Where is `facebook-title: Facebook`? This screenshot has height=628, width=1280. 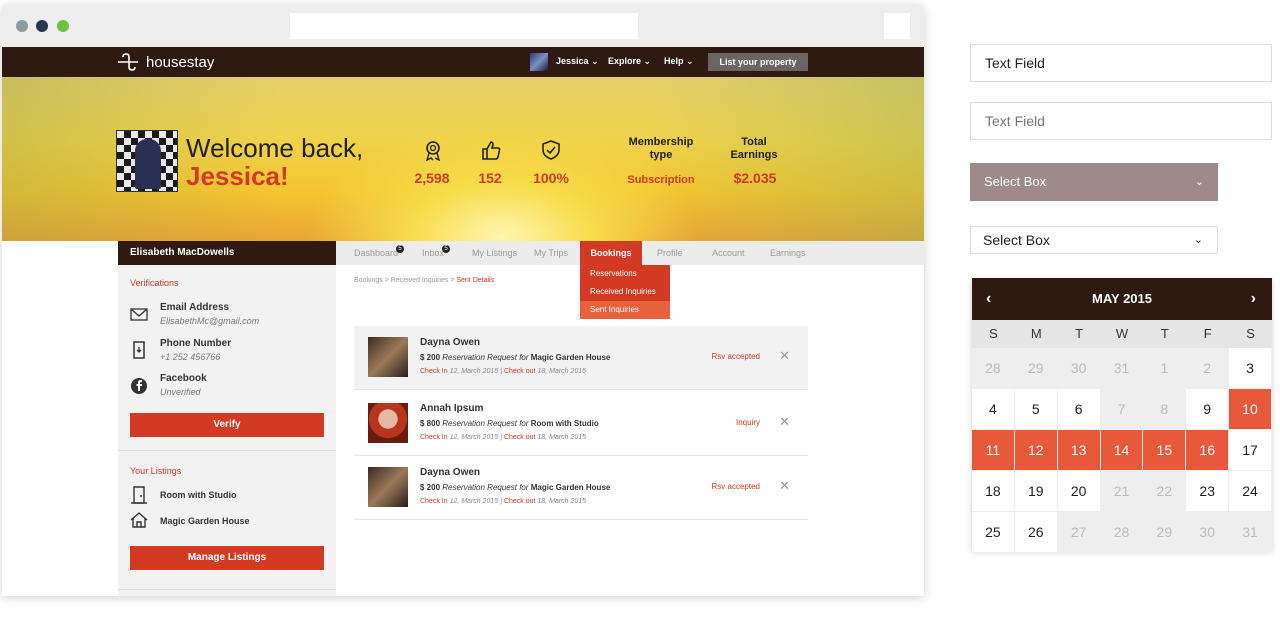
facebook-title: Facebook is located at coordinates (183, 378).